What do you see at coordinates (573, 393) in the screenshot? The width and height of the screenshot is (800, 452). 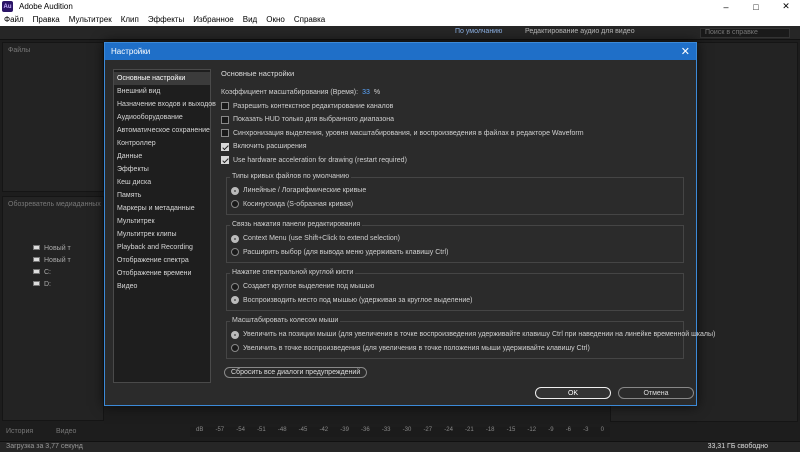 I see `ok-button: OK` at bounding box center [573, 393].